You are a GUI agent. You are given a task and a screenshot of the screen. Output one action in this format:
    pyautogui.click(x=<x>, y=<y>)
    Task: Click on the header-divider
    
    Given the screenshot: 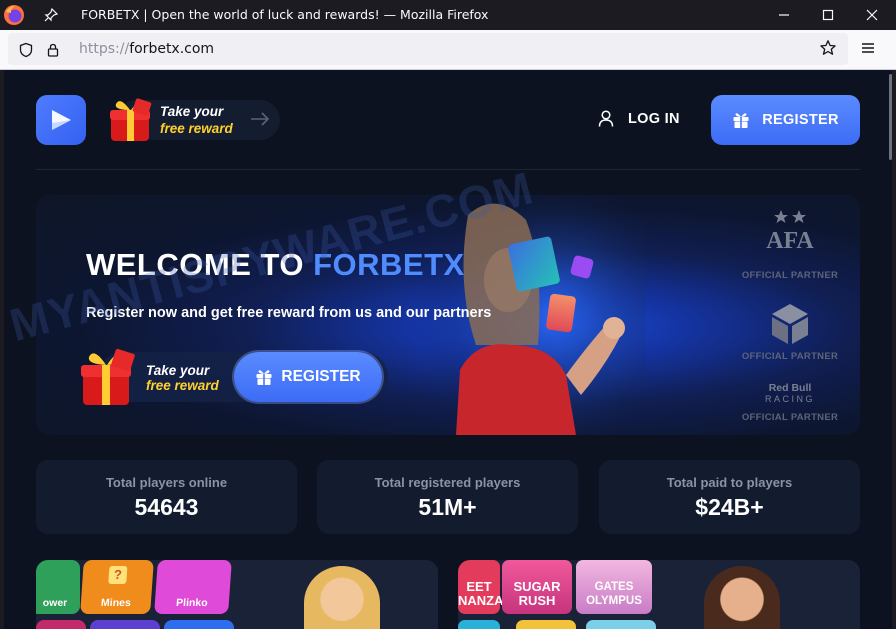 What is the action you would take?
    pyautogui.click(x=448, y=169)
    